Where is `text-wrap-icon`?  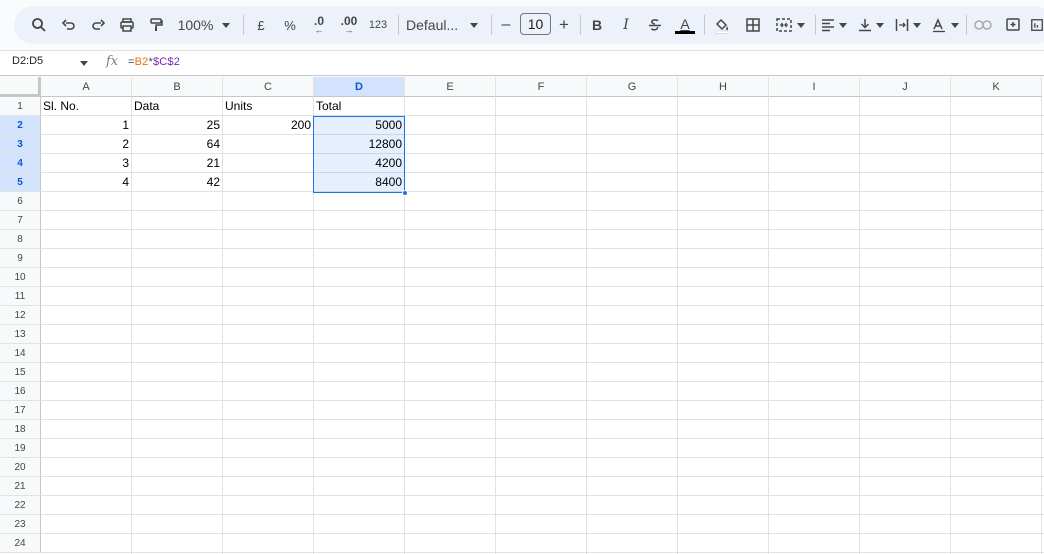
text-wrap-icon is located at coordinates (902, 25).